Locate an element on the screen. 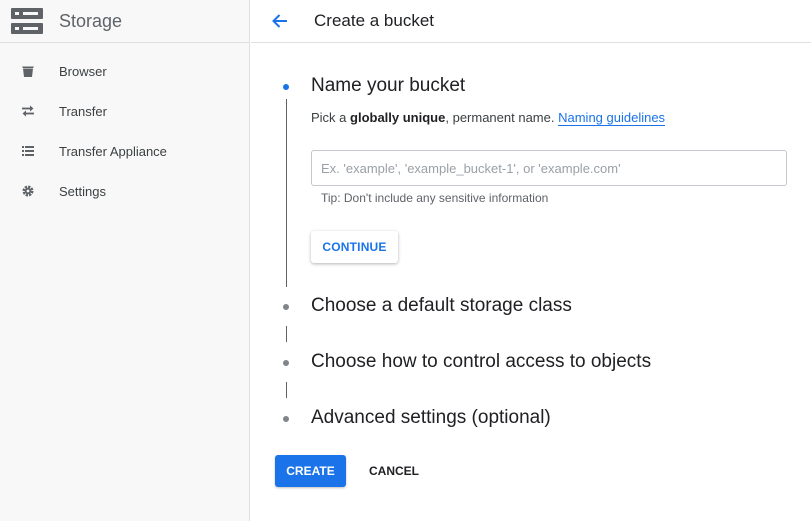 This screenshot has width=811, height=521. create-button: CREATE is located at coordinates (310, 471).